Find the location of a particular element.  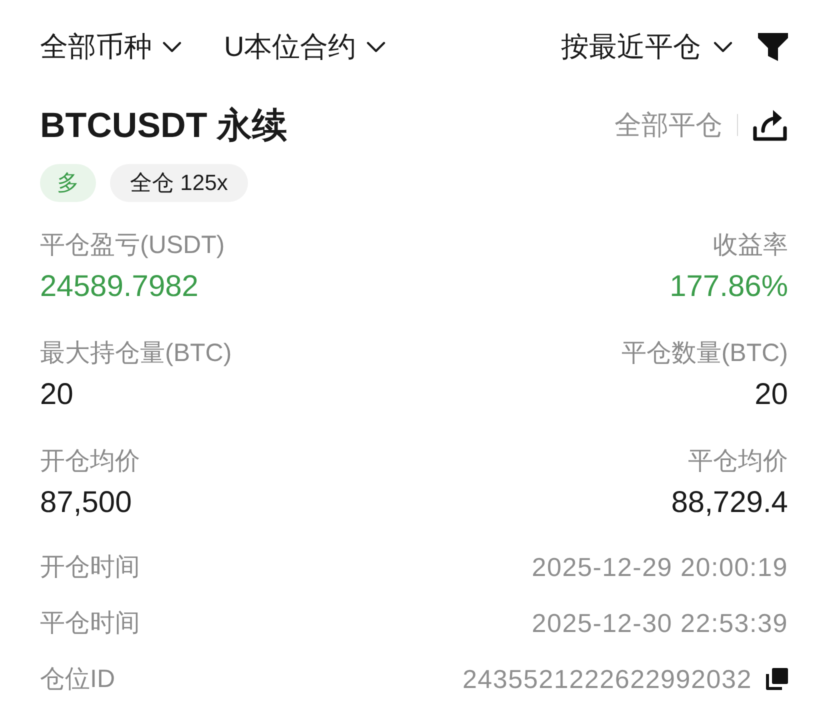

sort-dropdown: 按最近平仓 is located at coordinates (647, 47).